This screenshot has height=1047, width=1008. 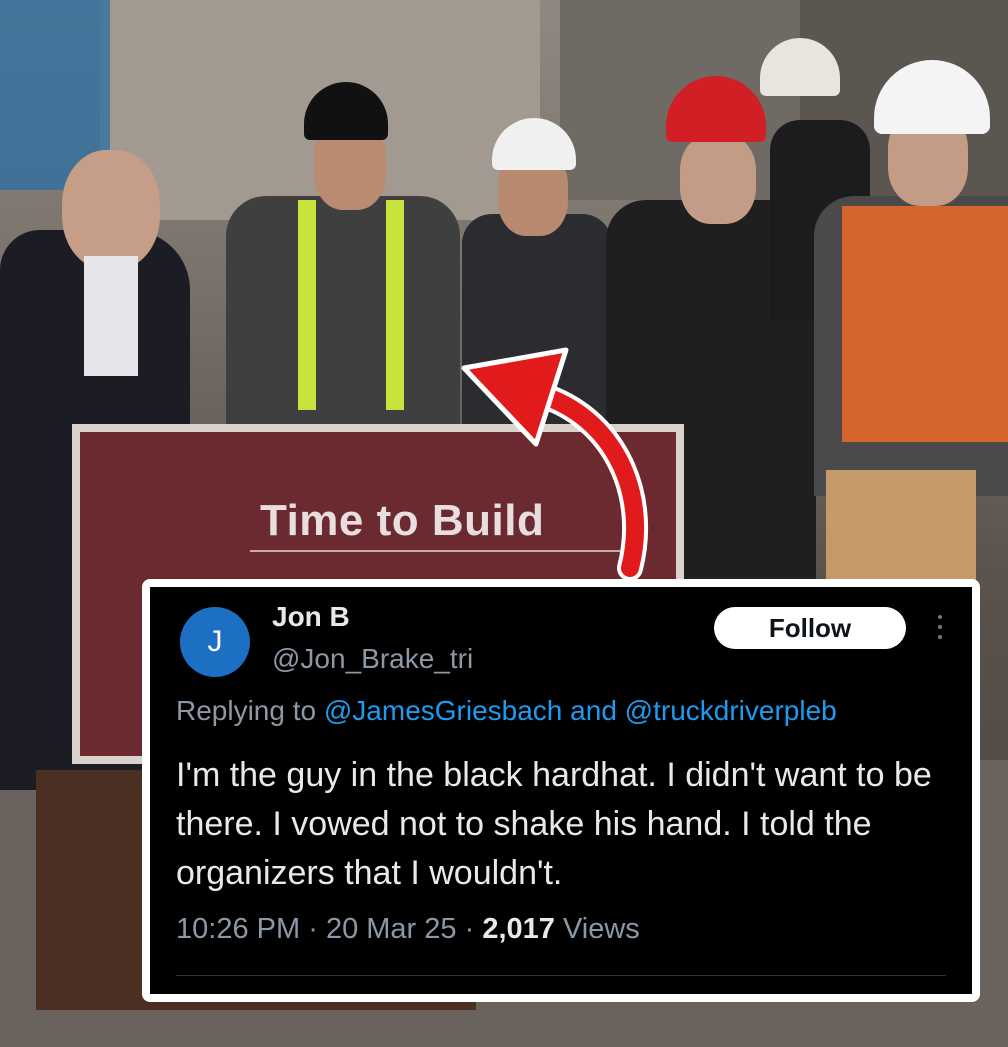 I want to click on red-curved-arrow-icon, so click(x=555, y=463).